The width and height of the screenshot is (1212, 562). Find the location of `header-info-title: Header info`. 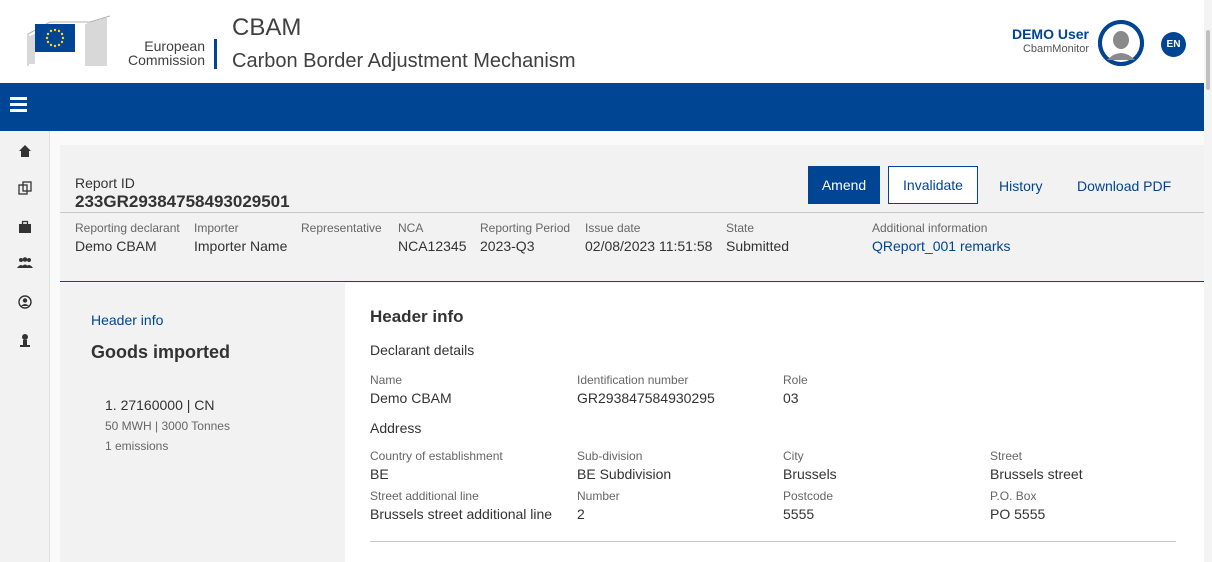

header-info-title: Header info is located at coordinates (417, 316).